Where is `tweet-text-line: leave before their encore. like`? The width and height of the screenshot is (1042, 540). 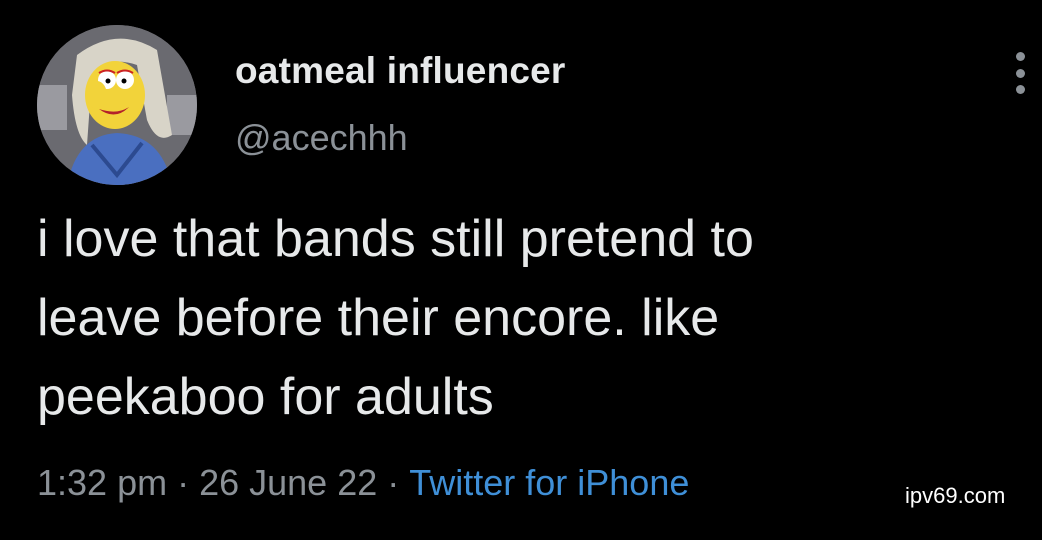
tweet-text-line: leave before their encore. like is located at coordinates (378, 318).